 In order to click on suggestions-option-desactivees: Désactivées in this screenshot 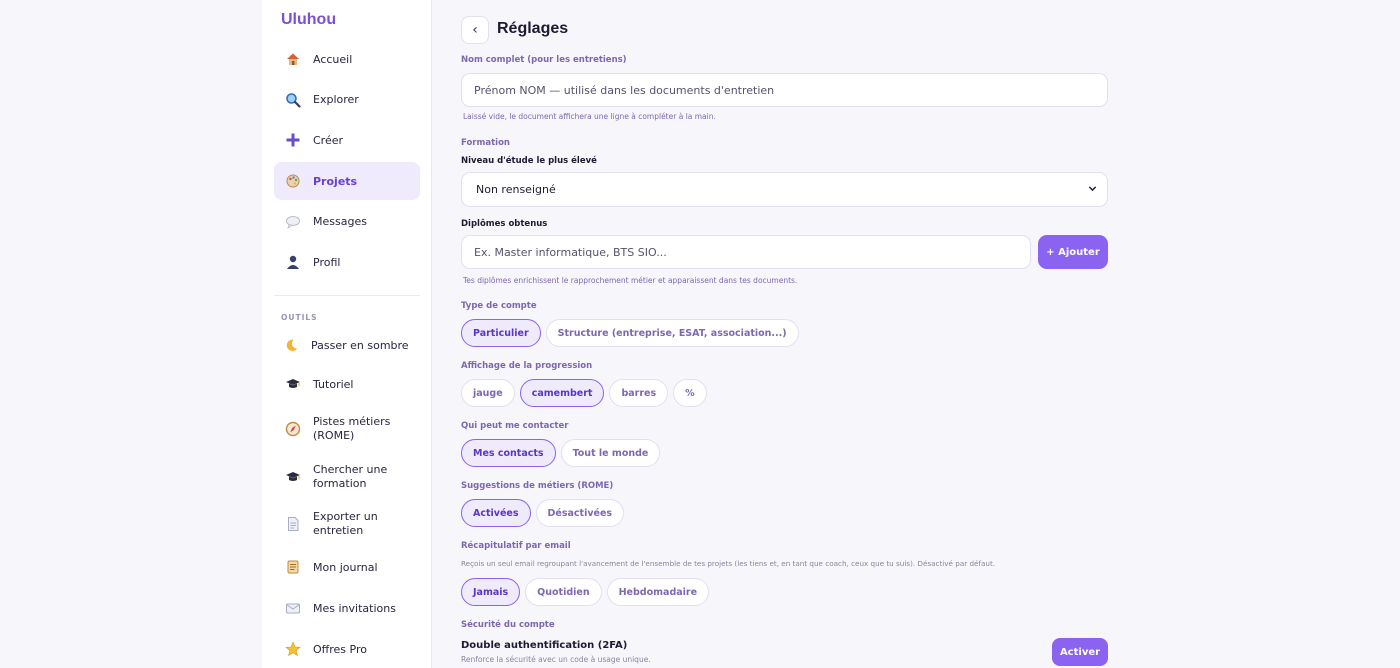, I will do `click(580, 513)`.